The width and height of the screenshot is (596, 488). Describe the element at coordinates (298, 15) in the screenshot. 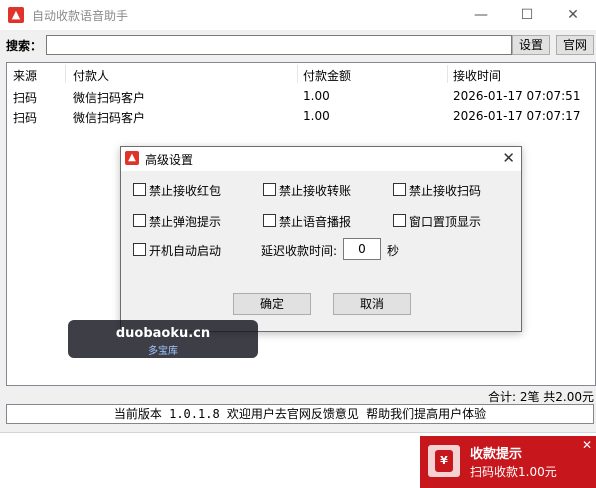

I see `title-bar: ▲ 自动收款语音助手 — ☐ ✕` at that location.